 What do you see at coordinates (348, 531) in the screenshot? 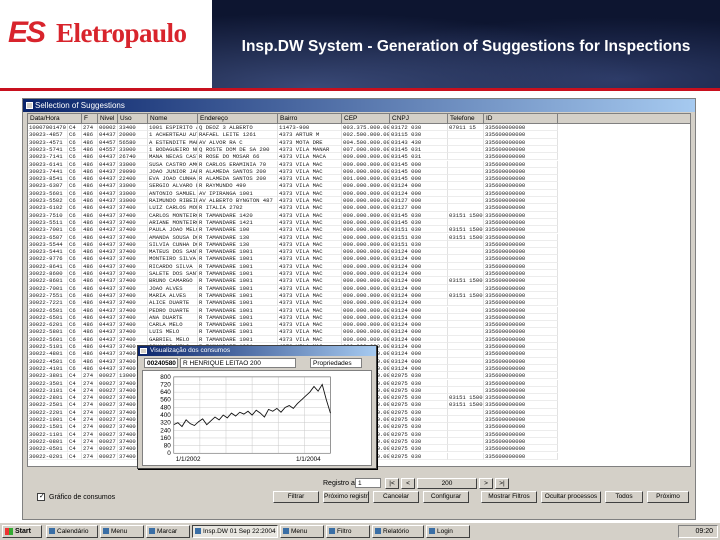
I see `taskbar-task: Filtro` at bounding box center [348, 531].